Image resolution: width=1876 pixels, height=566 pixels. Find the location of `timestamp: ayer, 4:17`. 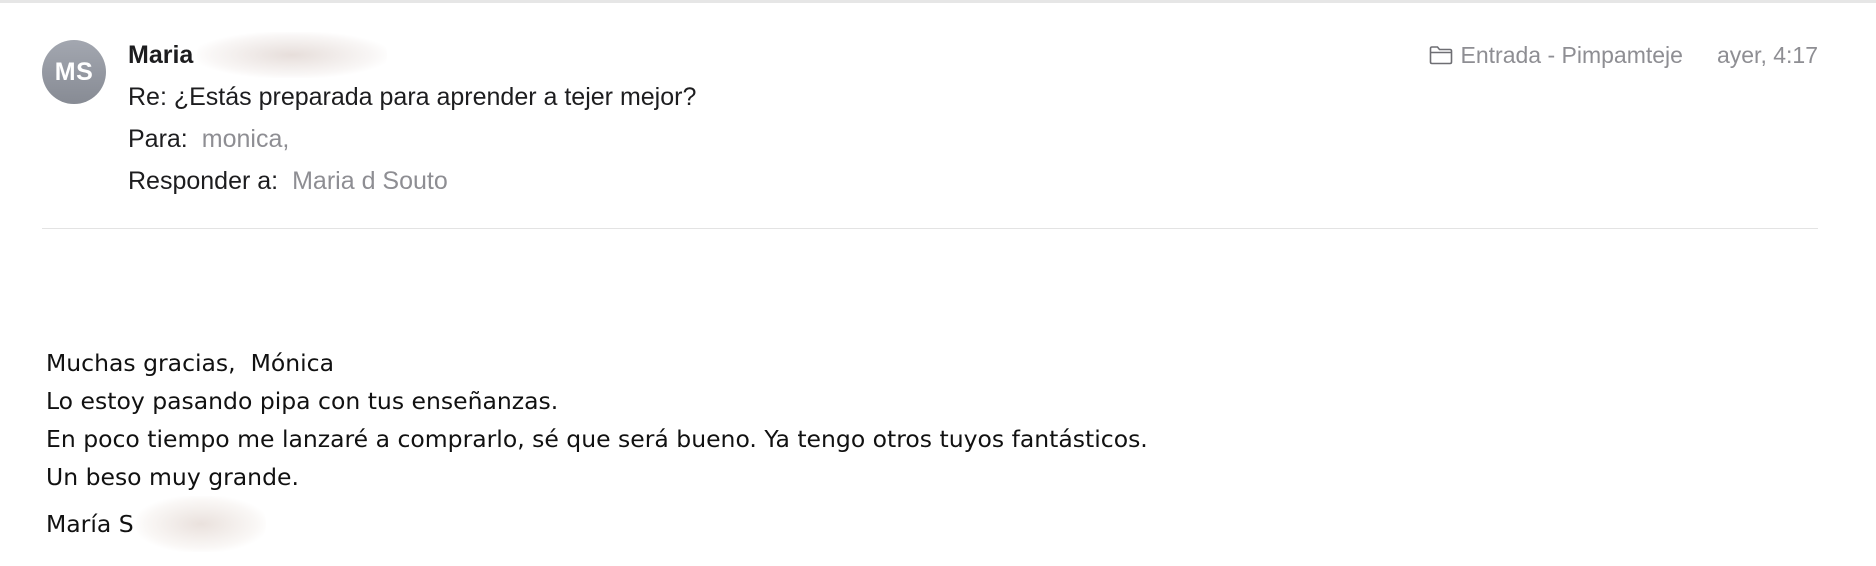

timestamp: ayer, 4:17 is located at coordinates (1767, 54).